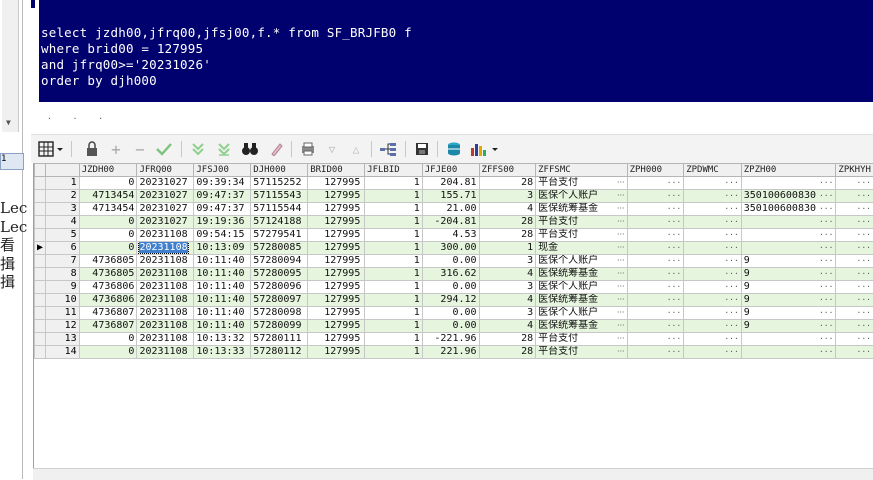  I want to click on row-number: 9, so click(63, 287).